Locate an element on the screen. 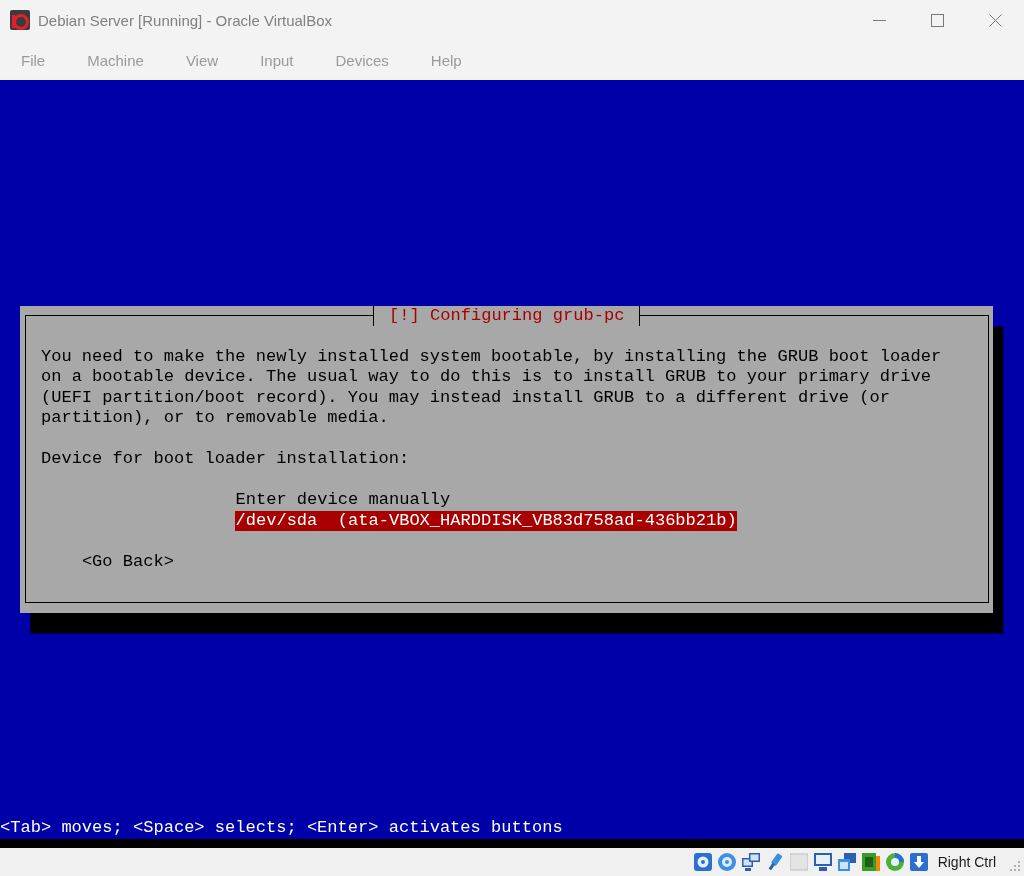 The height and width of the screenshot is (876, 1024). prompt-label: Device for boot loader installation: is located at coordinates (225, 459).